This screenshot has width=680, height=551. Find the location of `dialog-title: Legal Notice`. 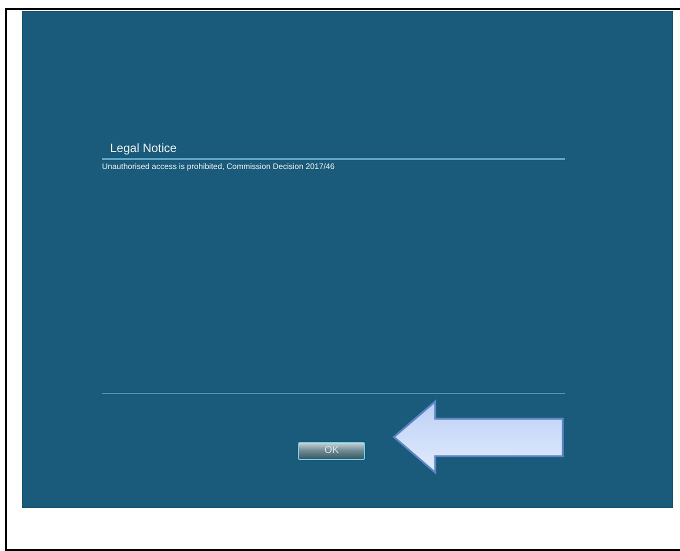

dialog-title: Legal Notice is located at coordinates (143, 148).